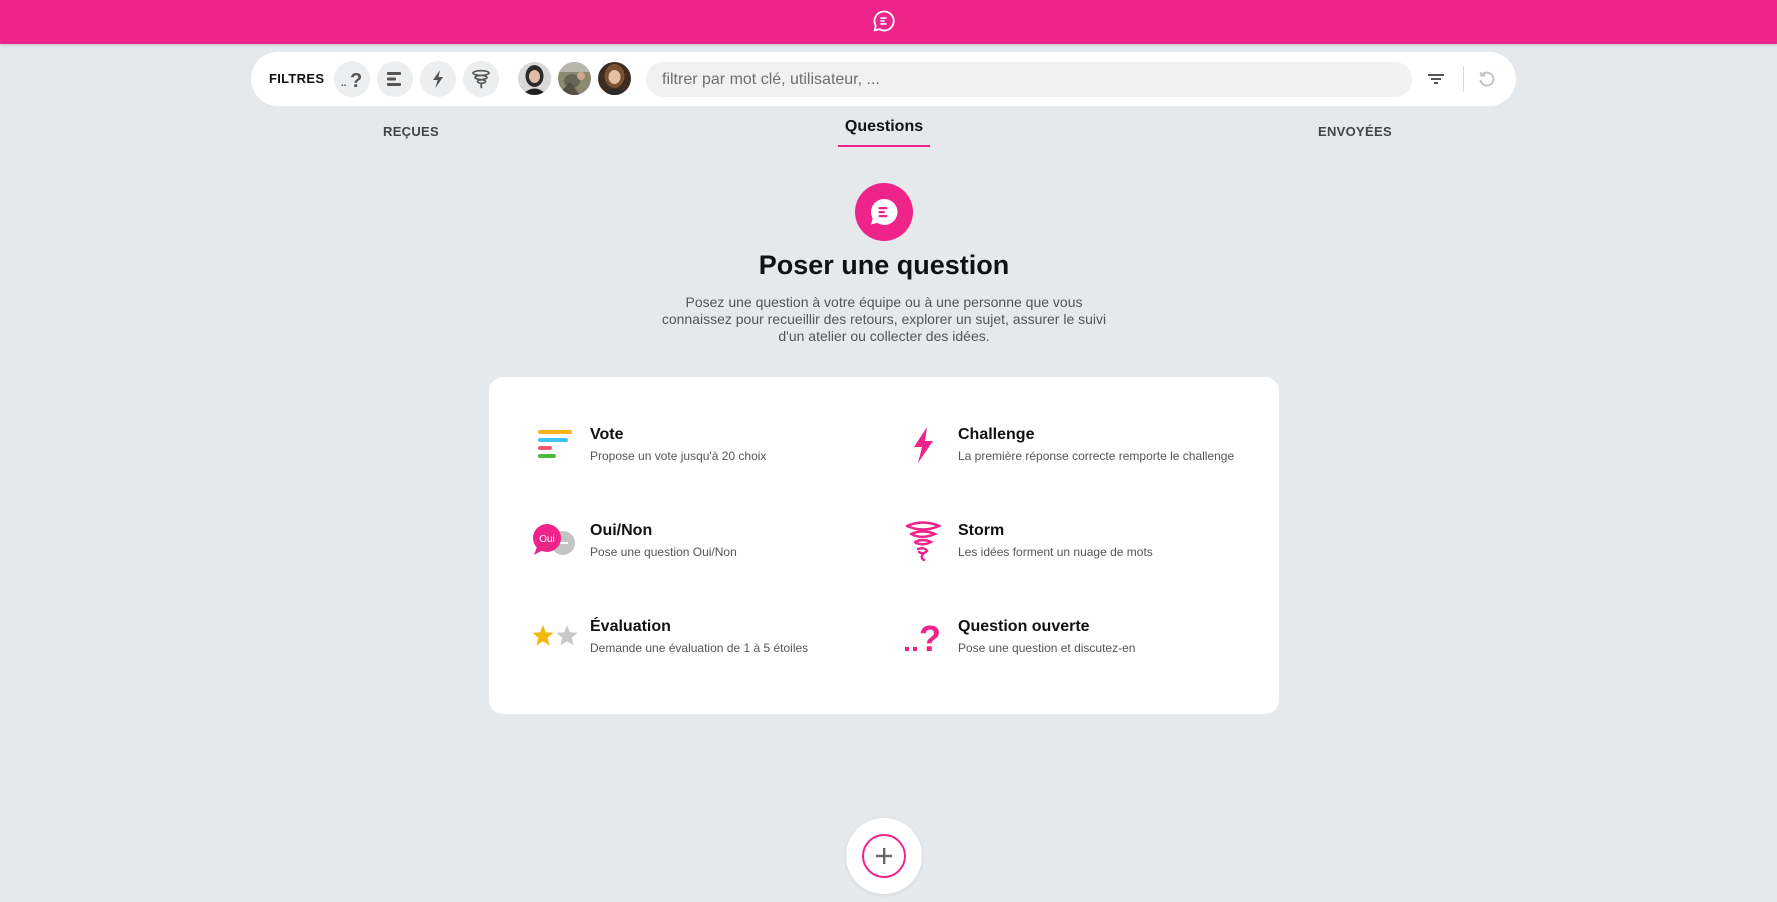  I want to click on tab-questions: Questions, so click(884, 127).